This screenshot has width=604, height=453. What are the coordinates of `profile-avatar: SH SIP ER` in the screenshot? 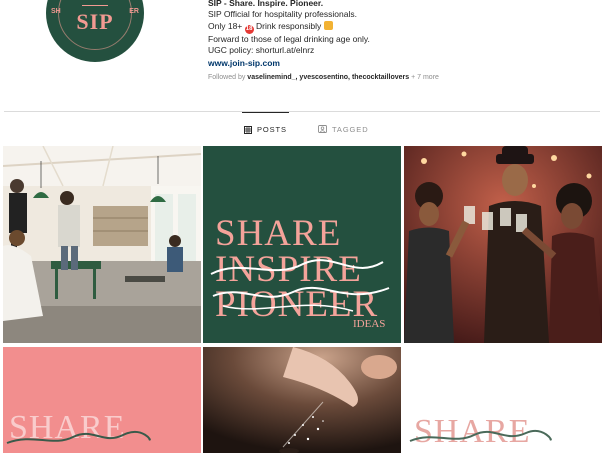 It's located at (95, 31).